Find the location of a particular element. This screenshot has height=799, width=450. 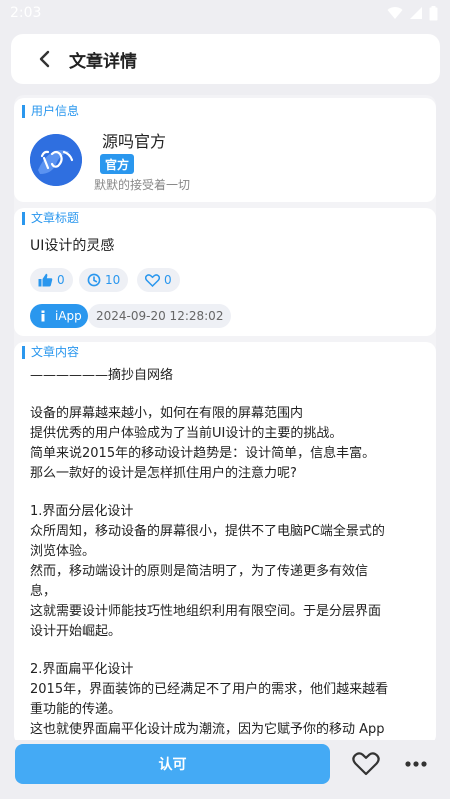

battery-icon is located at coordinates (433, 12).